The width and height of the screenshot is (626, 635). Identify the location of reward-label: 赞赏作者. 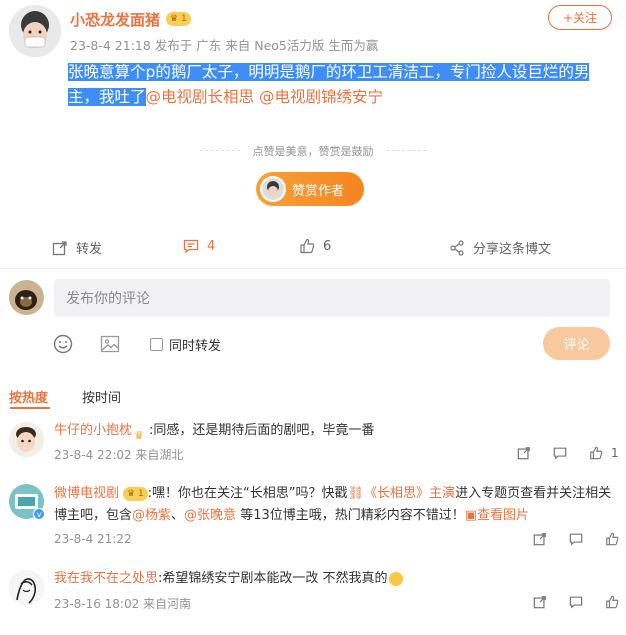
(318, 191).